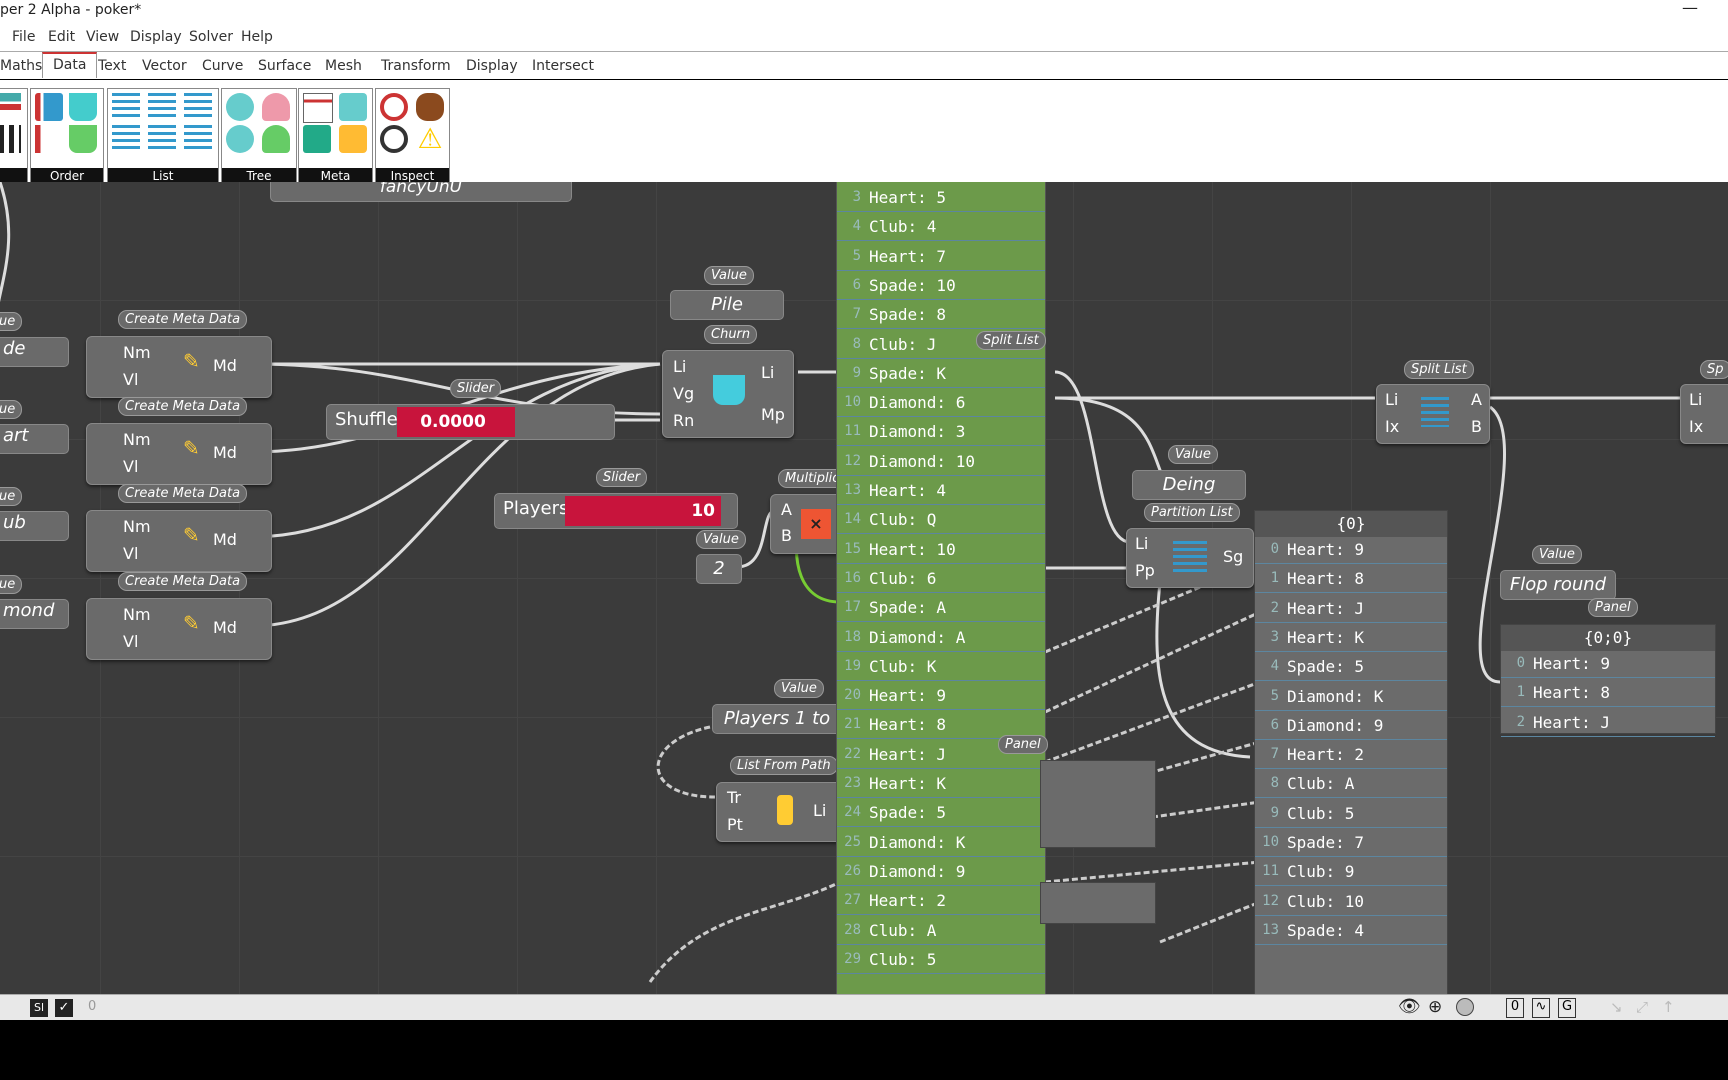  What do you see at coordinates (34, 614) in the screenshot?
I see `value-node-4: mond` at bounding box center [34, 614].